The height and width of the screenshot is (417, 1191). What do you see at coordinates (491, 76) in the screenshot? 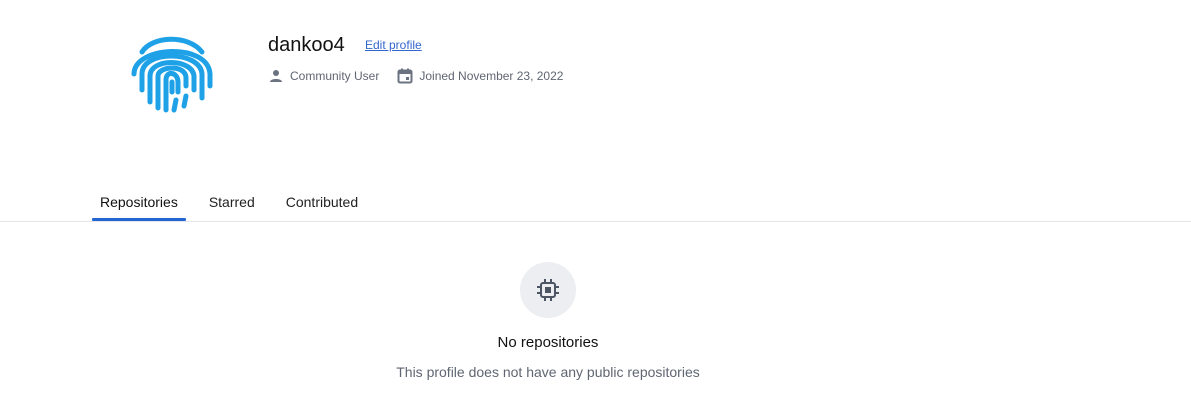
I see `joined-label: Joined November 23, 2022` at bounding box center [491, 76].